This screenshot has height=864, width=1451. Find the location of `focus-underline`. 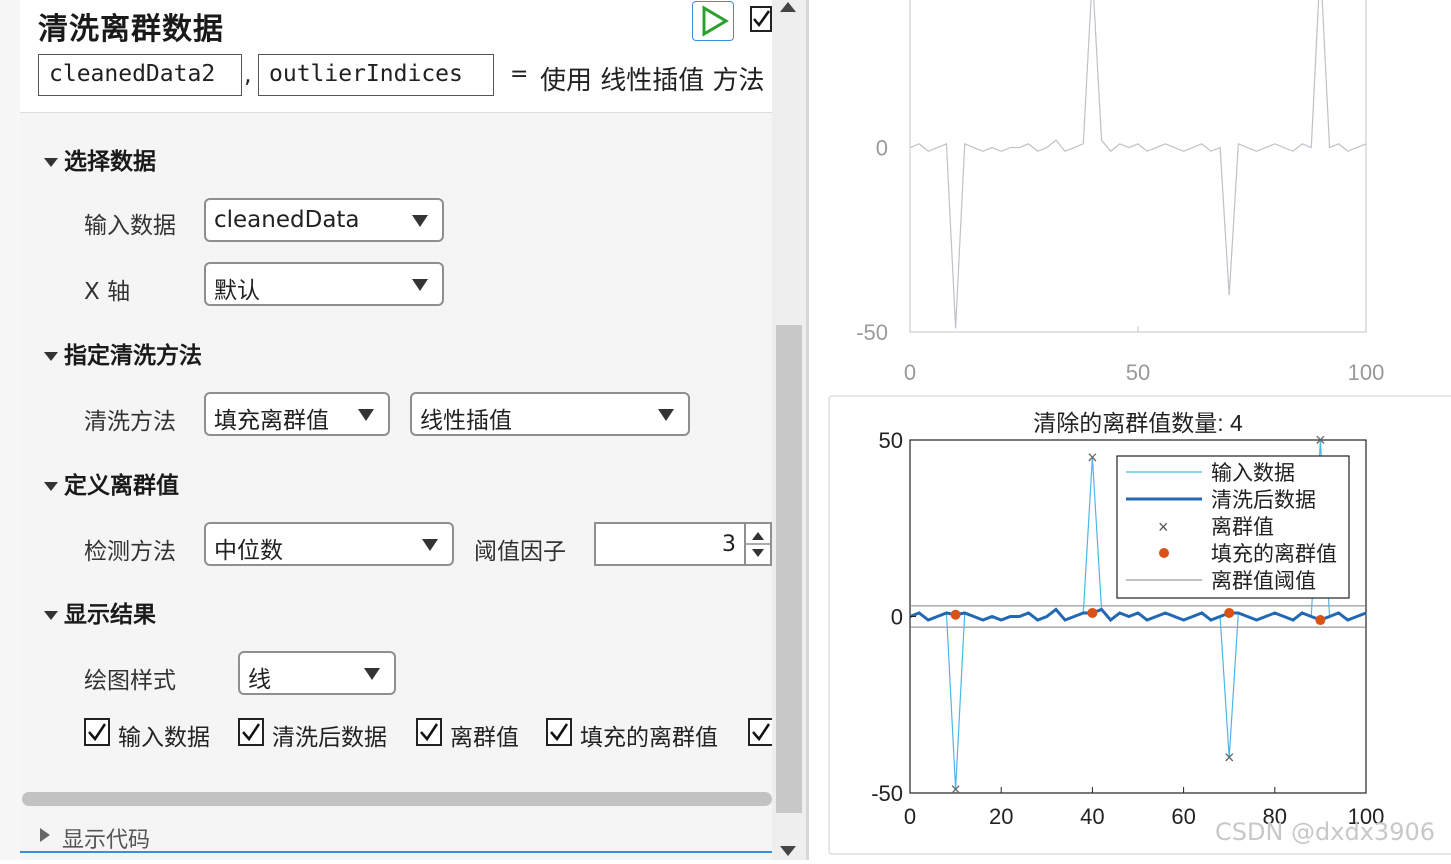

focus-underline is located at coordinates (396, 852).